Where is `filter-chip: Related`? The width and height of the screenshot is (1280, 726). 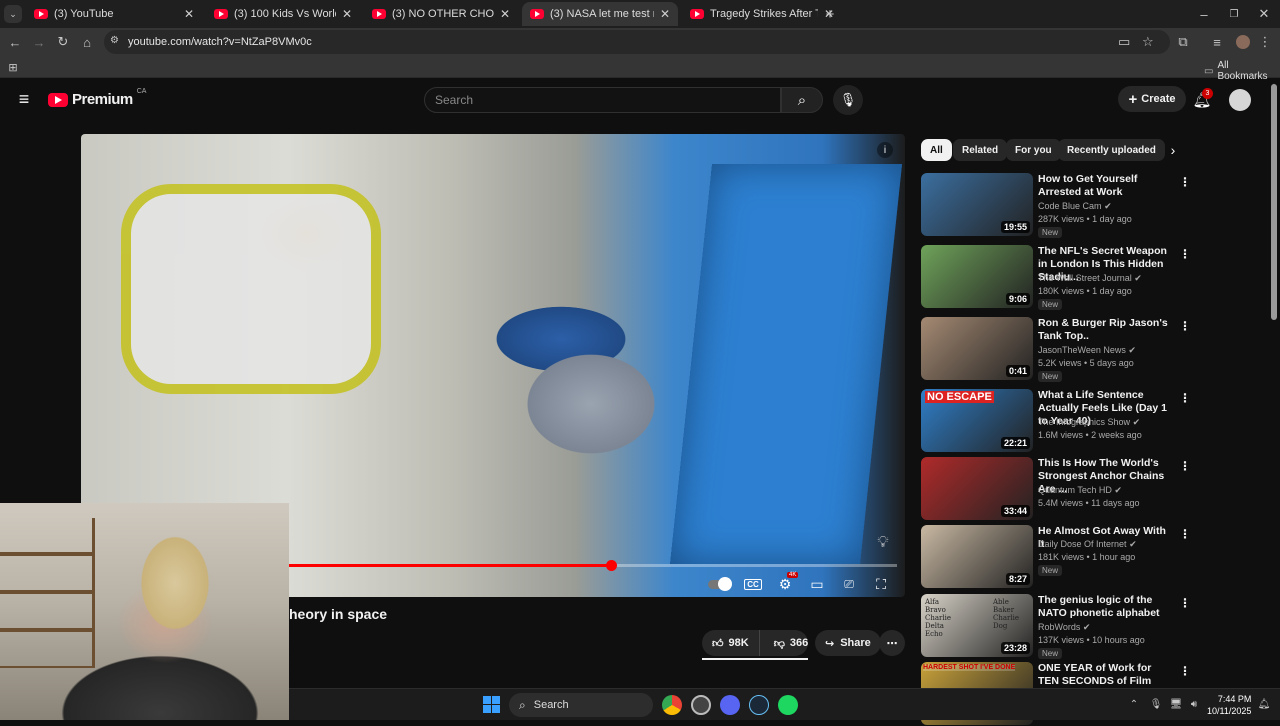
filter-chip: Related is located at coordinates (980, 150).